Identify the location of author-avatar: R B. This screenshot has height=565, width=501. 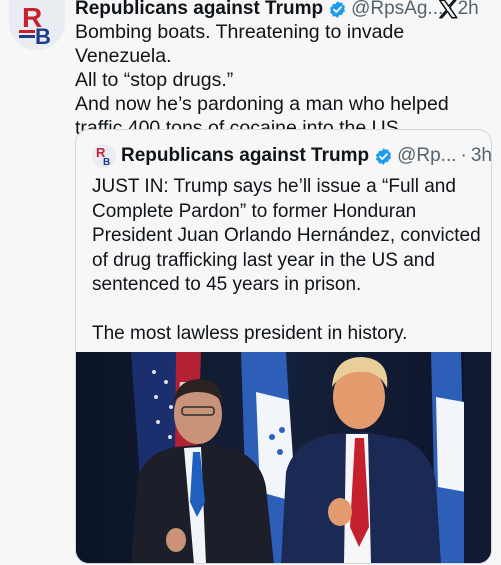
(37, 25).